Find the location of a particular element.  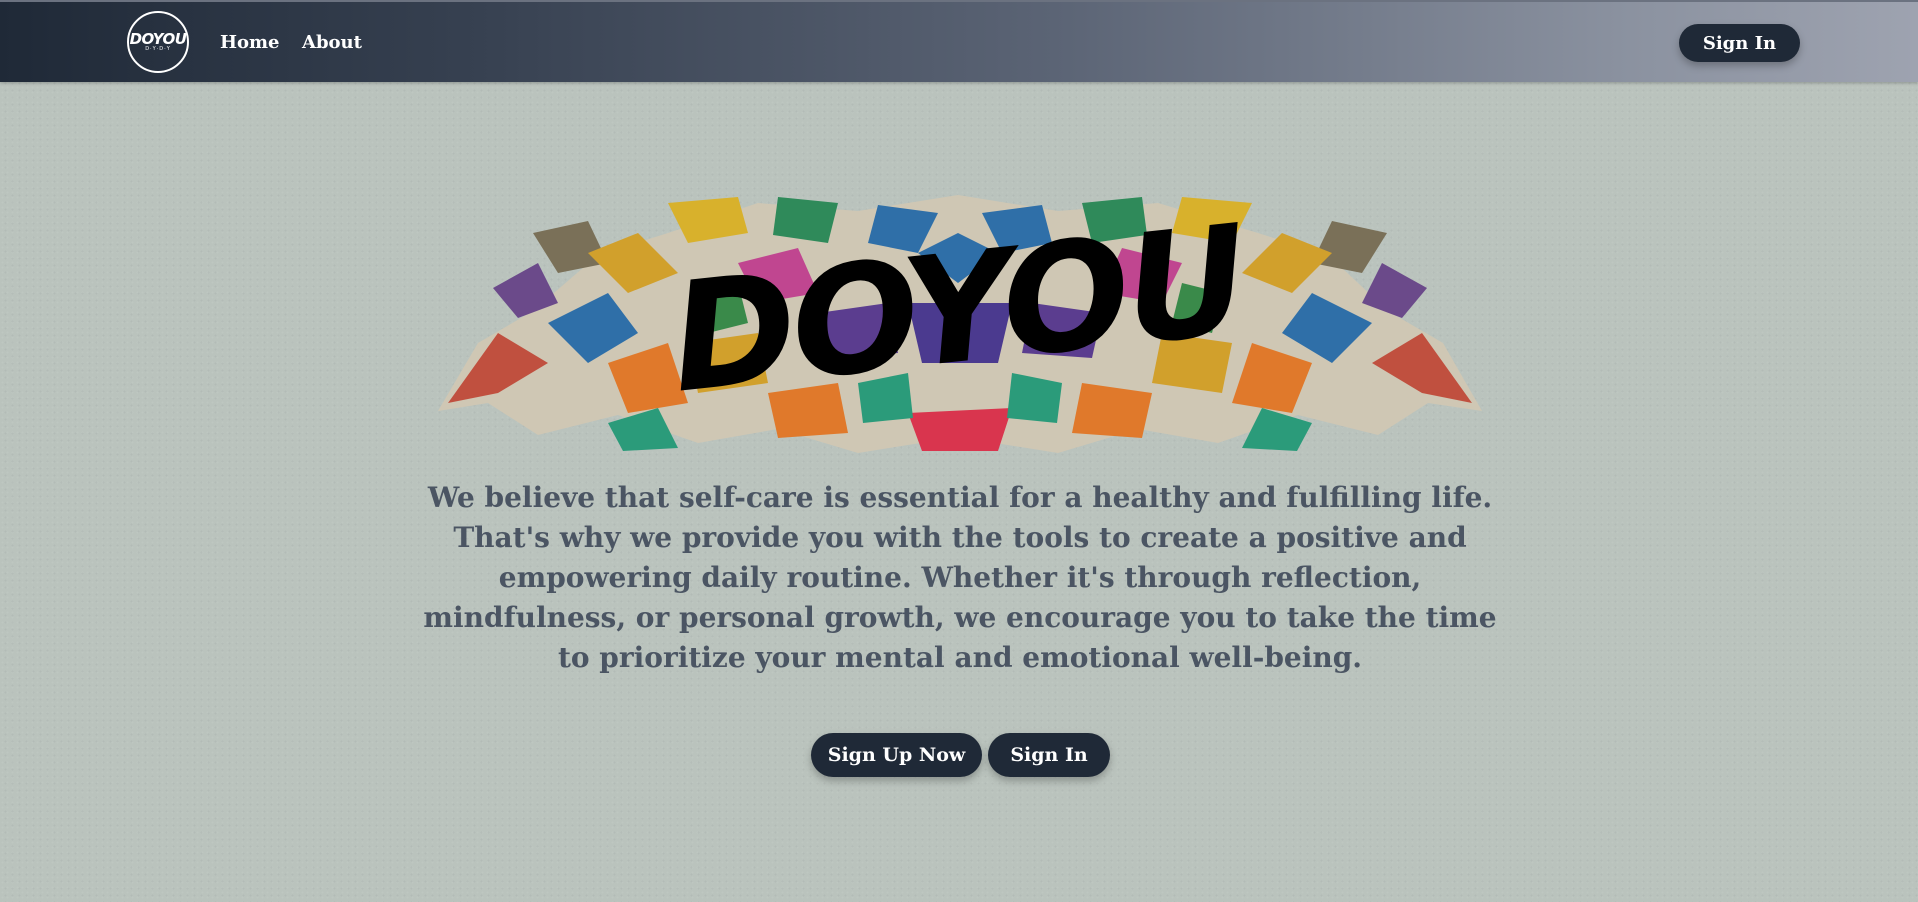

hero-signin-button: Sign In is located at coordinates (1049, 755).